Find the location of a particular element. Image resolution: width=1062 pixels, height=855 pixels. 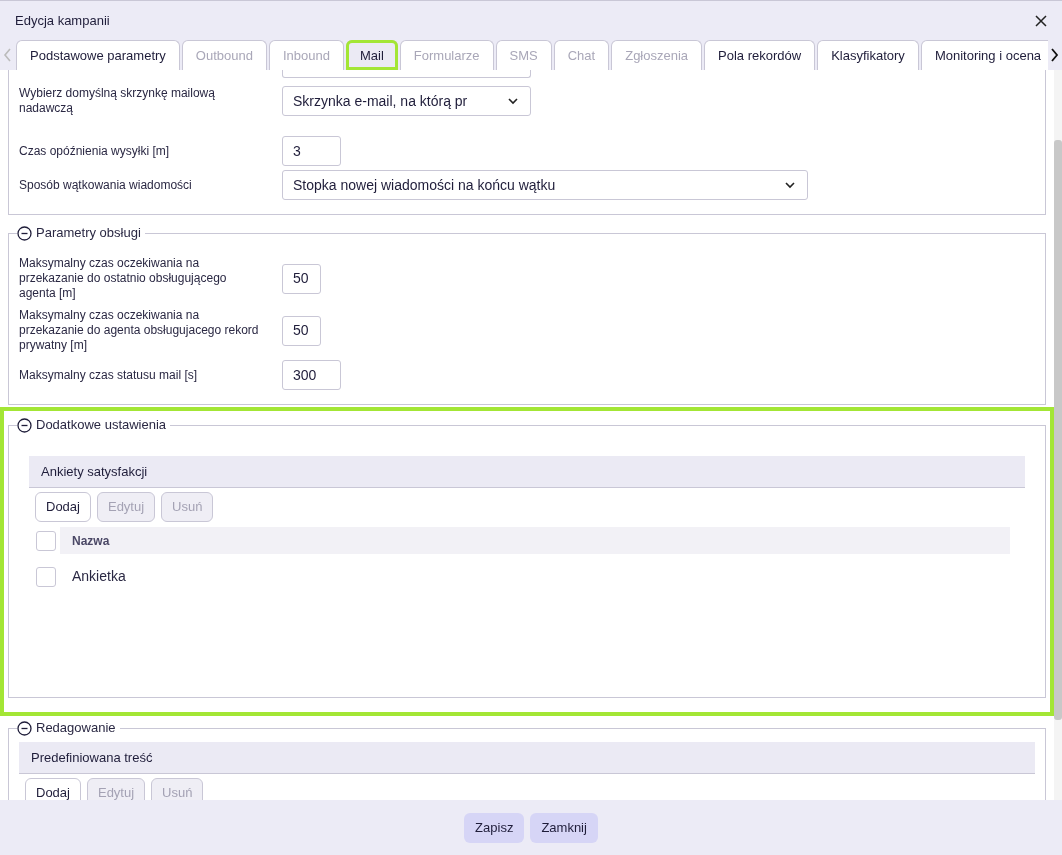

field-label: Maksymalny czas oczekiwania na przekazanie do ostatnio obsługującego agenta [m] is located at coordinates (123, 278).